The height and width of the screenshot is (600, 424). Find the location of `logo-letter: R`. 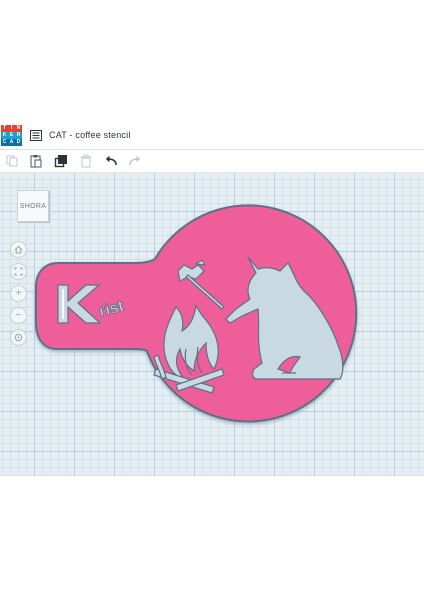

logo-letter: R is located at coordinates (18, 135).